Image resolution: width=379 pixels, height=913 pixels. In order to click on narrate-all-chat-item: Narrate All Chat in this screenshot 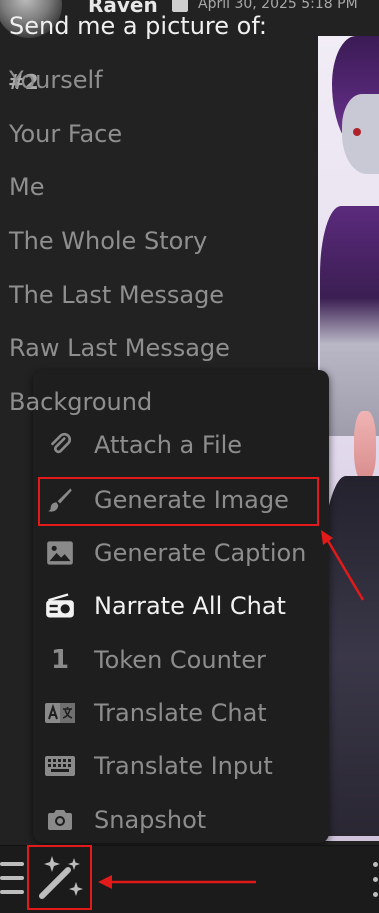, I will do `click(181, 606)`.